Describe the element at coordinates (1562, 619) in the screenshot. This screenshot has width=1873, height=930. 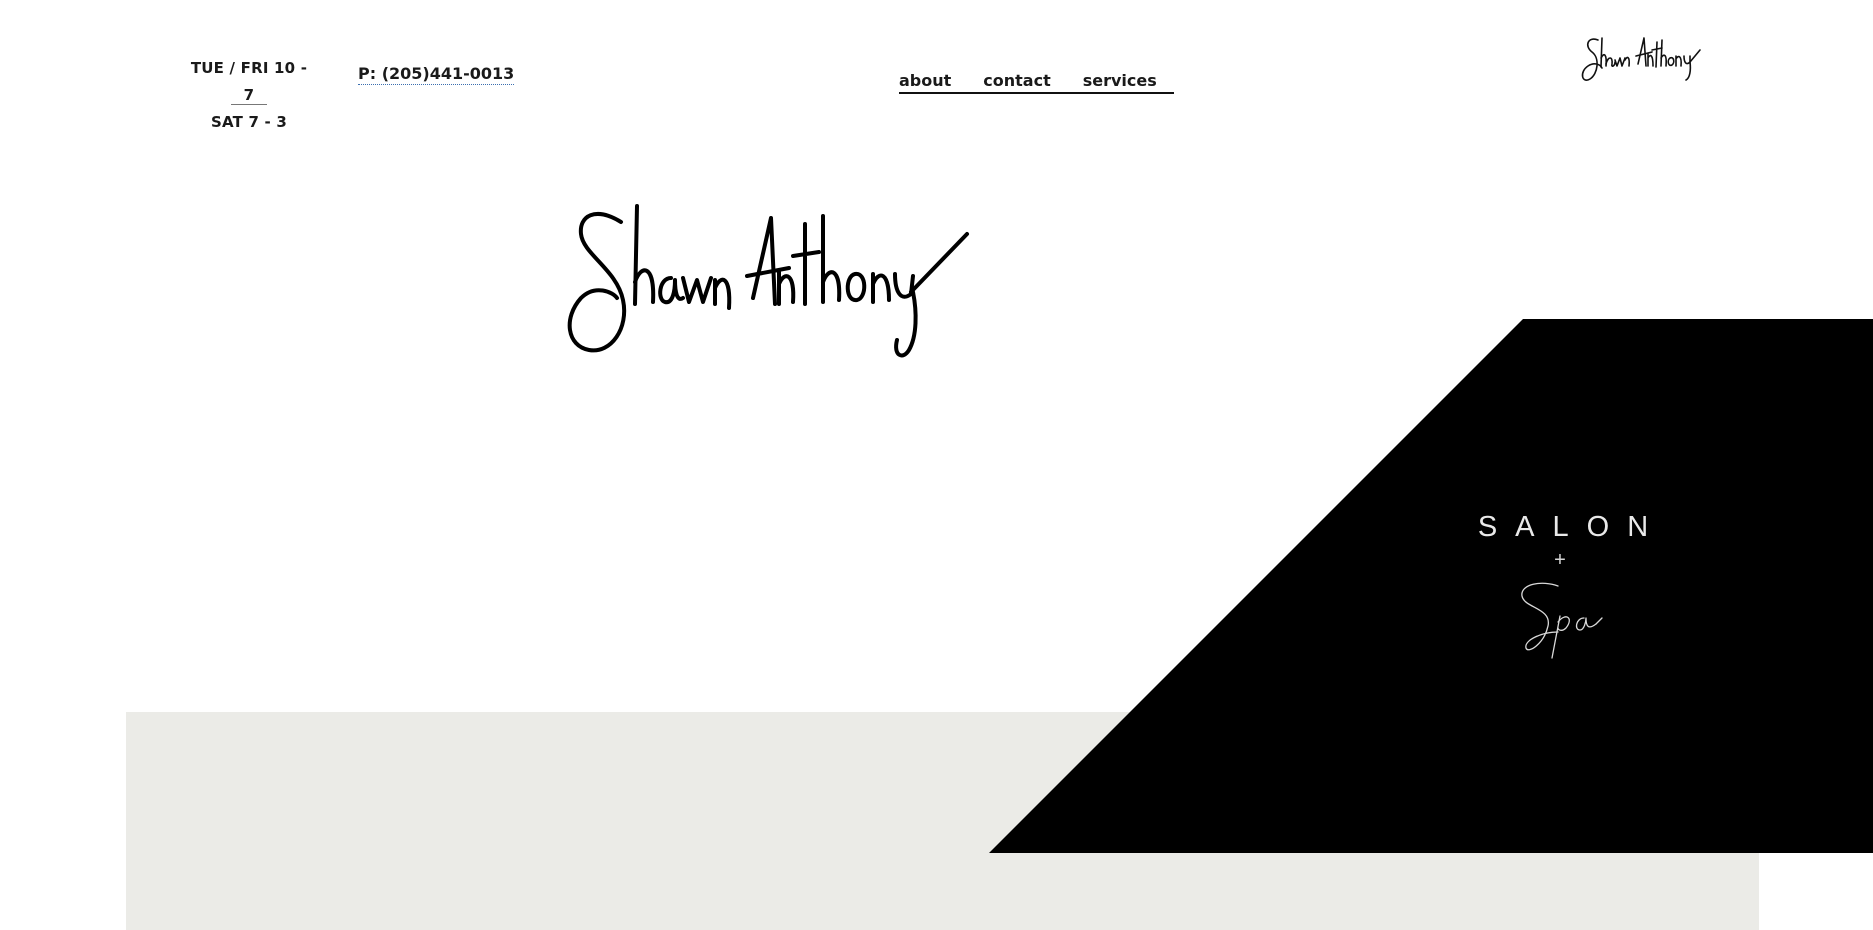
I see `spa-script-logo` at that location.